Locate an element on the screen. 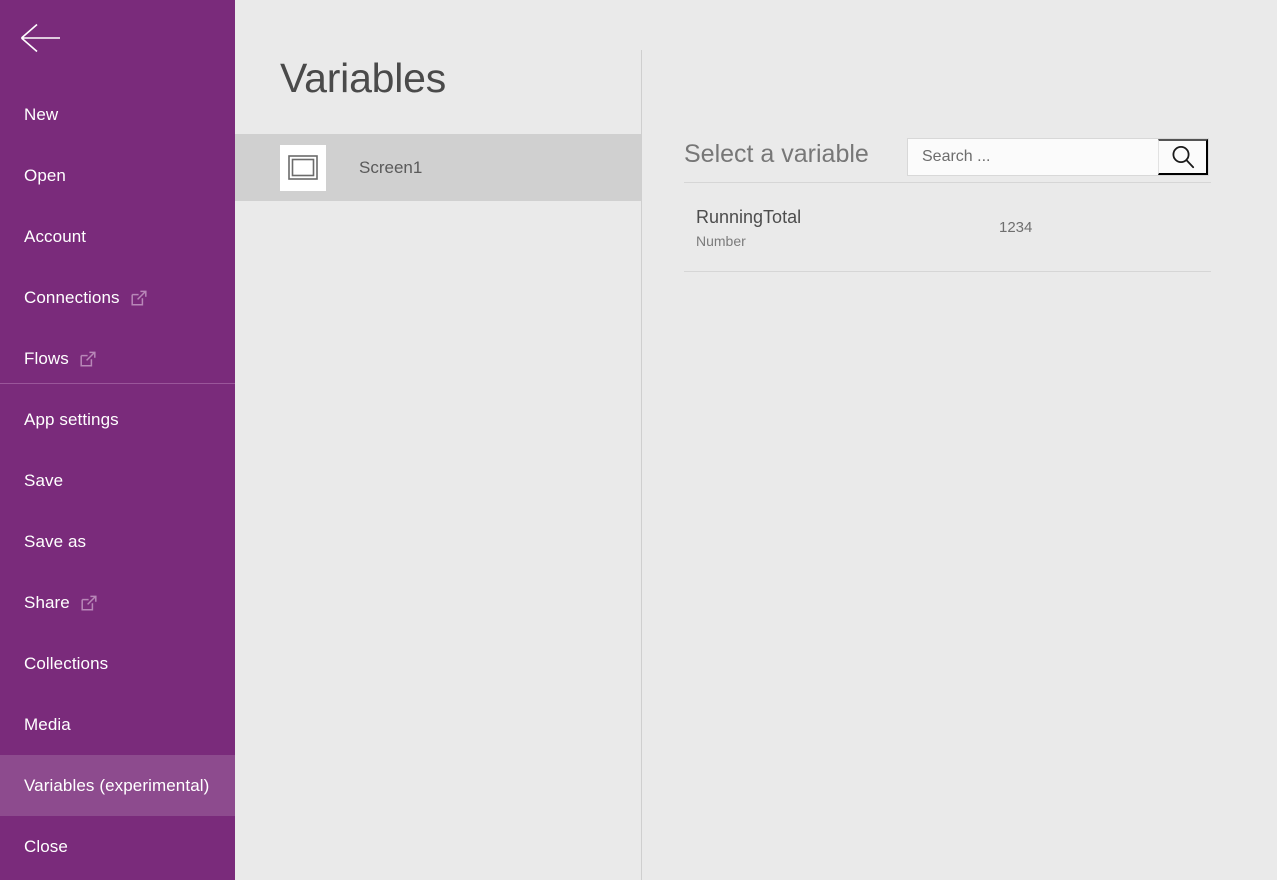  select-variable-label: Select a variable is located at coordinates (776, 154).